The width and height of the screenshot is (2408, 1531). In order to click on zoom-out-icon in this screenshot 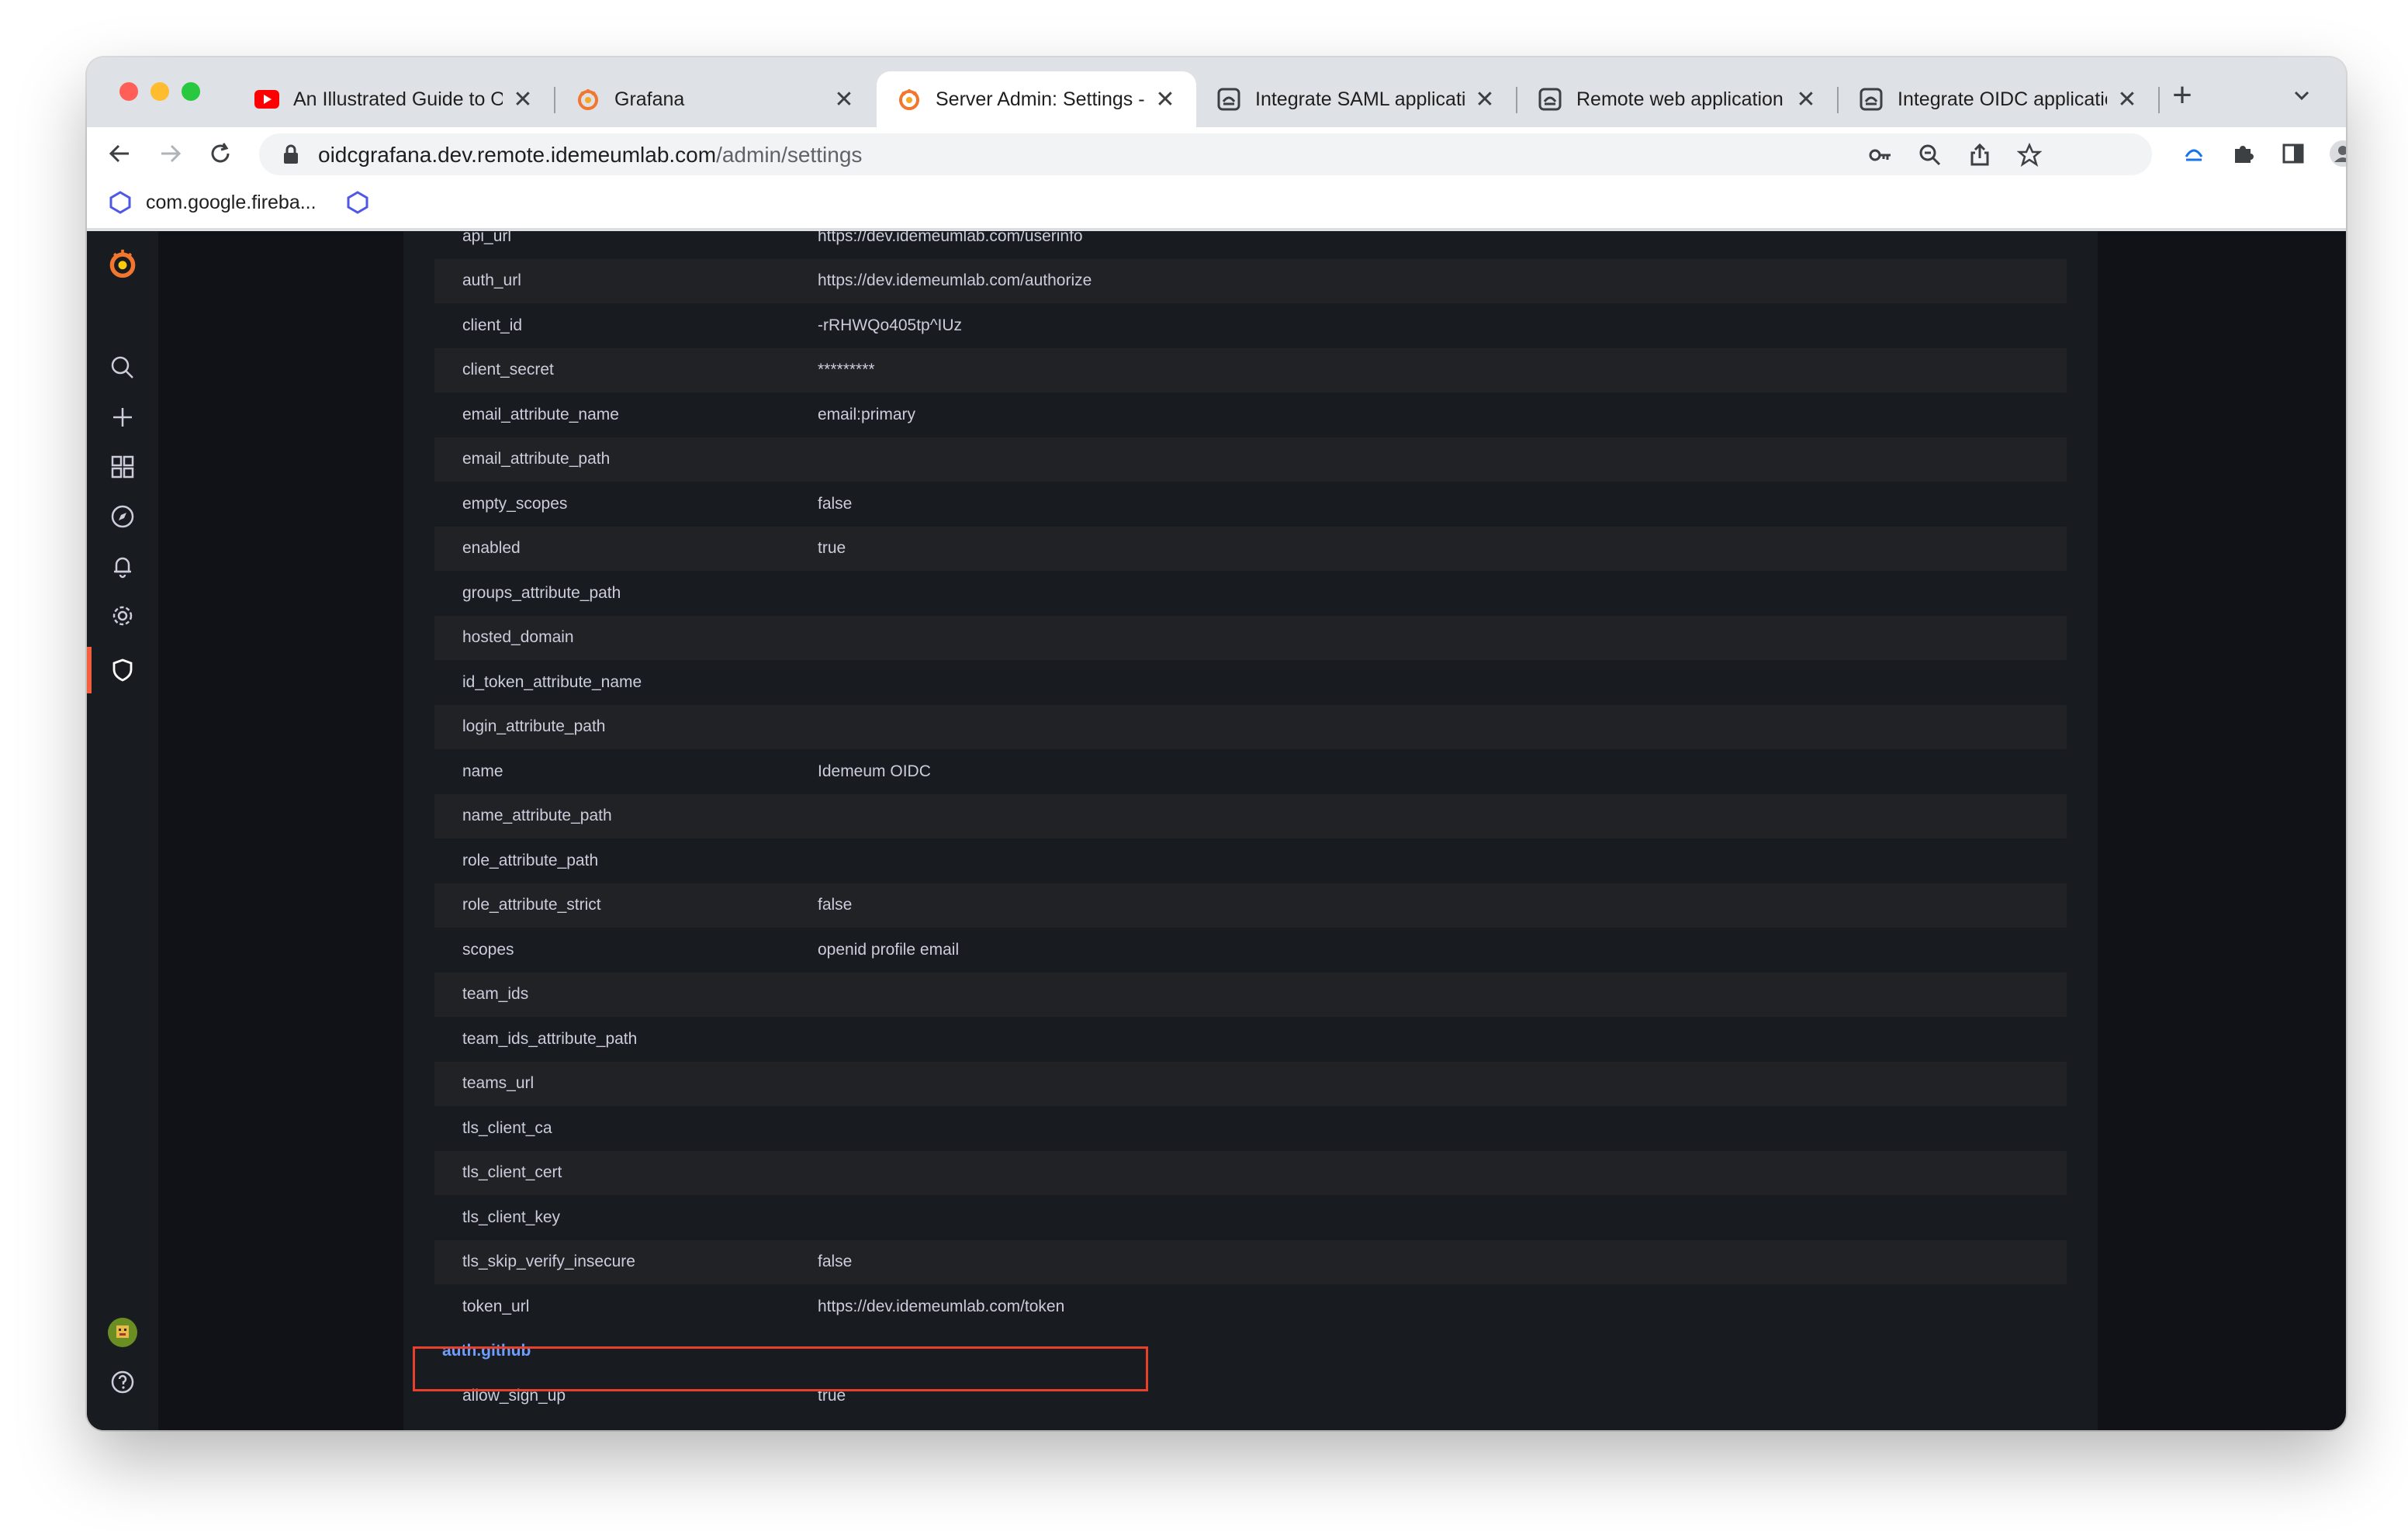, I will do `click(1930, 155)`.